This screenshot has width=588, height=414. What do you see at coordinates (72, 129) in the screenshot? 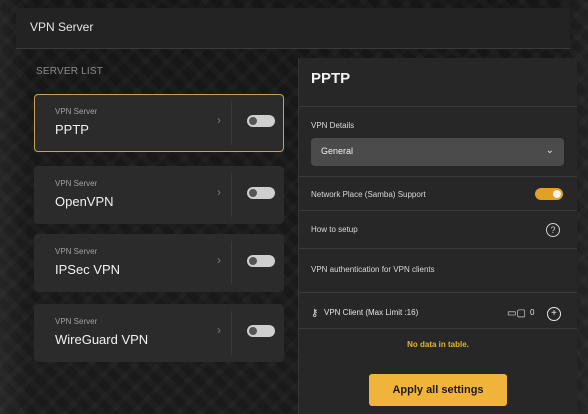
I see `server-card-name: PPTP` at bounding box center [72, 129].